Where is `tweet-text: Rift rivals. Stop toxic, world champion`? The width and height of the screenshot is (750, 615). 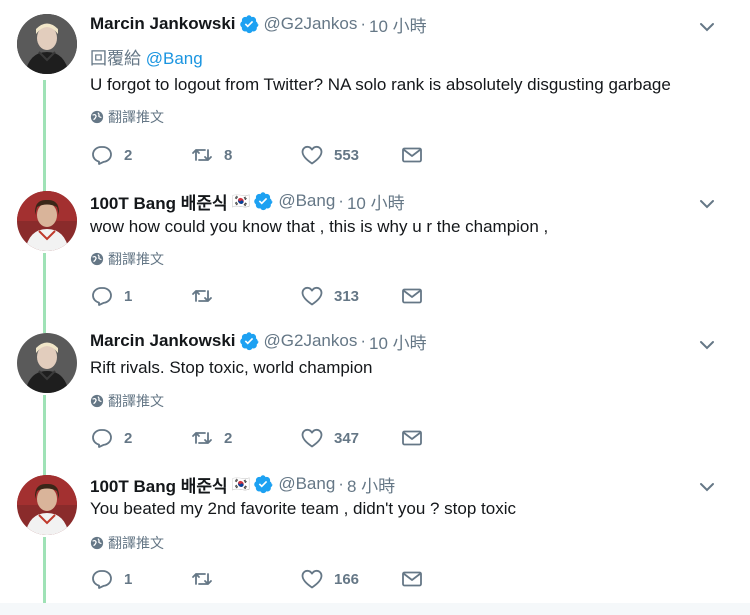
tweet-text: Rift rivals. Stop toxic, world champion is located at coordinates (231, 367).